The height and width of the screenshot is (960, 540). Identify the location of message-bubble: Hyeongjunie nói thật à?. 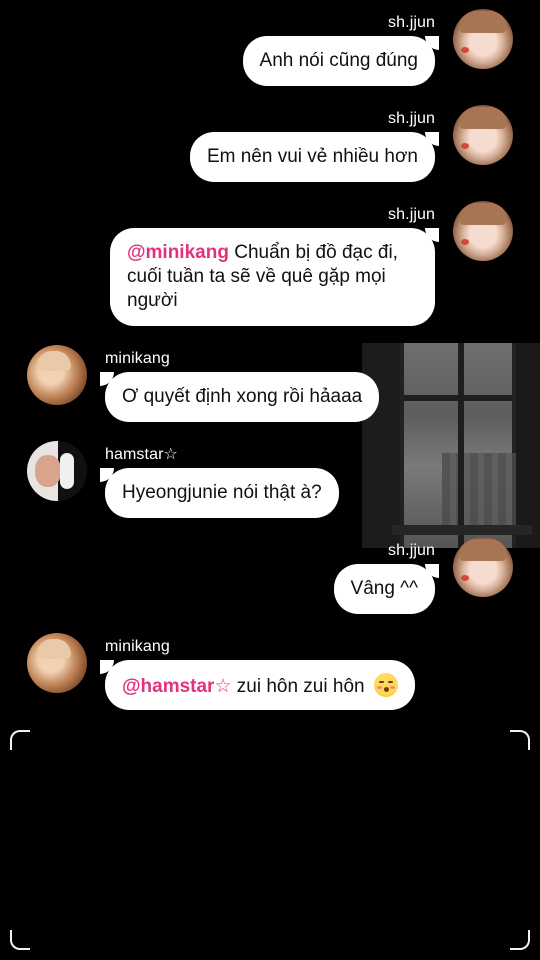
(222, 493).